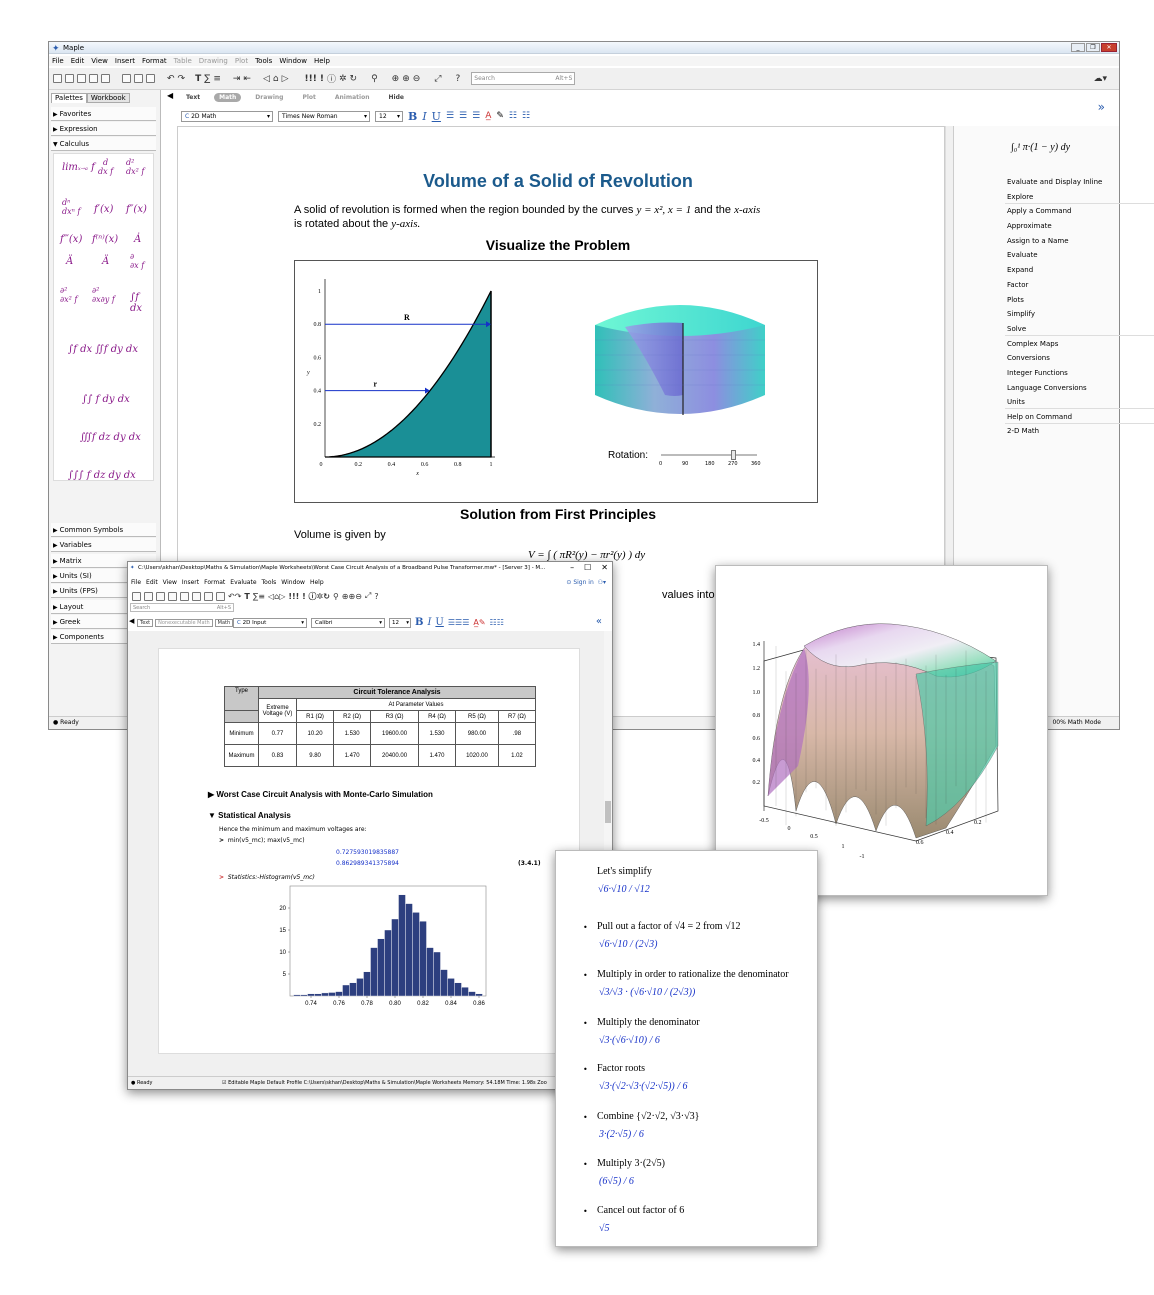 Image resolution: width=1154 pixels, height=1295 pixels. What do you see at coordinates (1080, 211) in the screenshot?
I see `context-item-apply-a-command: Apply a Command` at bounding box center [1080, 211].